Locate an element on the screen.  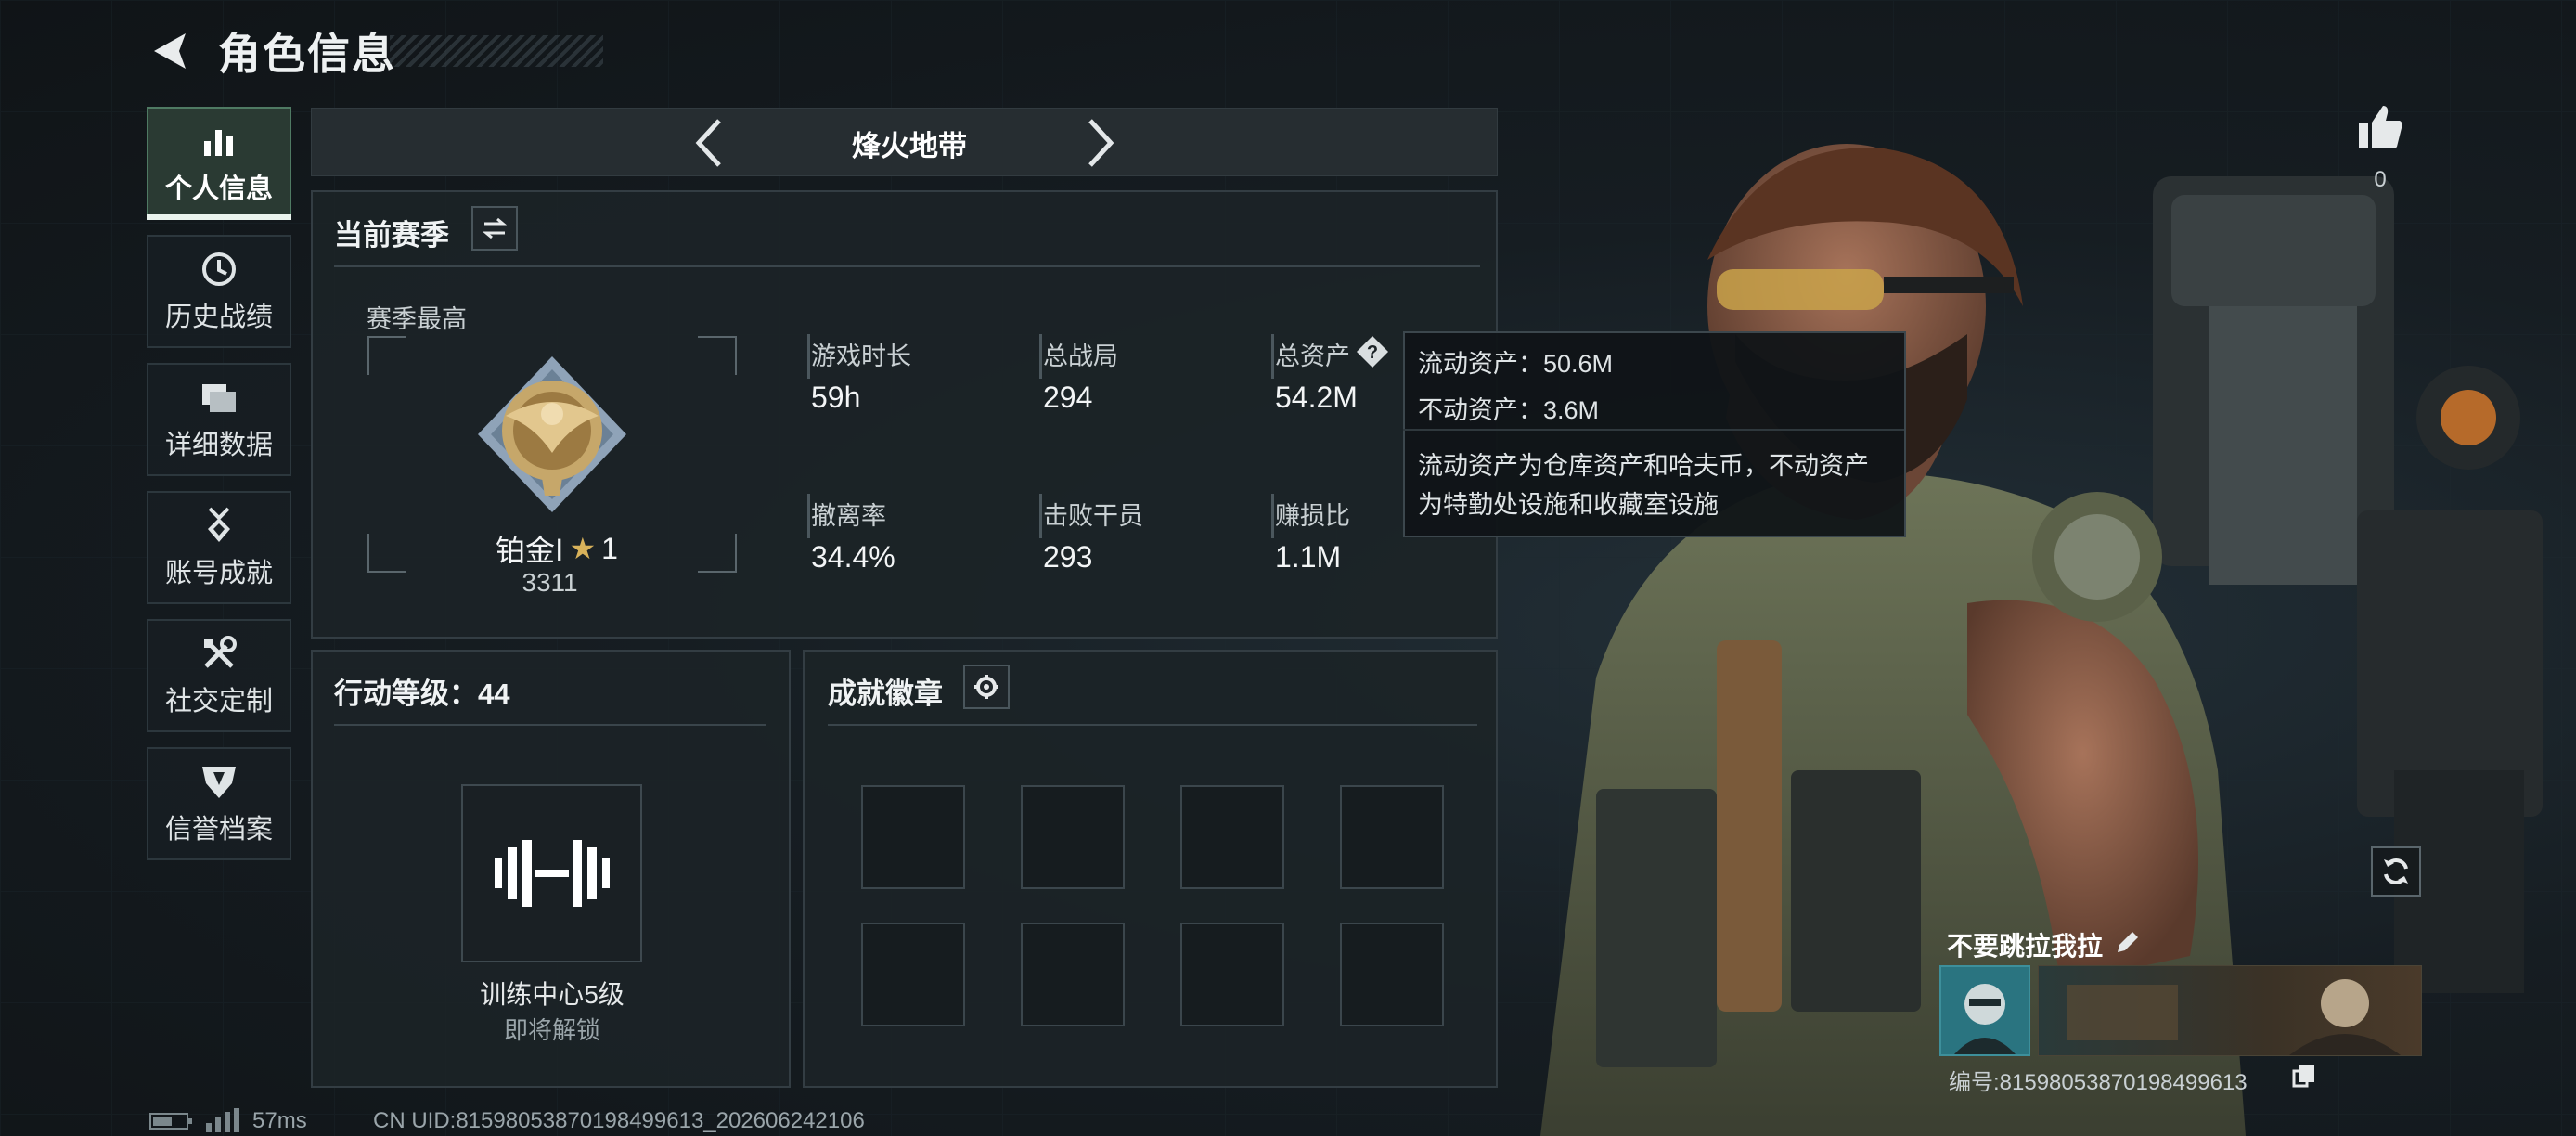
nav-item-detailed-data: 详细数据 is located at coordinates (219, 419).